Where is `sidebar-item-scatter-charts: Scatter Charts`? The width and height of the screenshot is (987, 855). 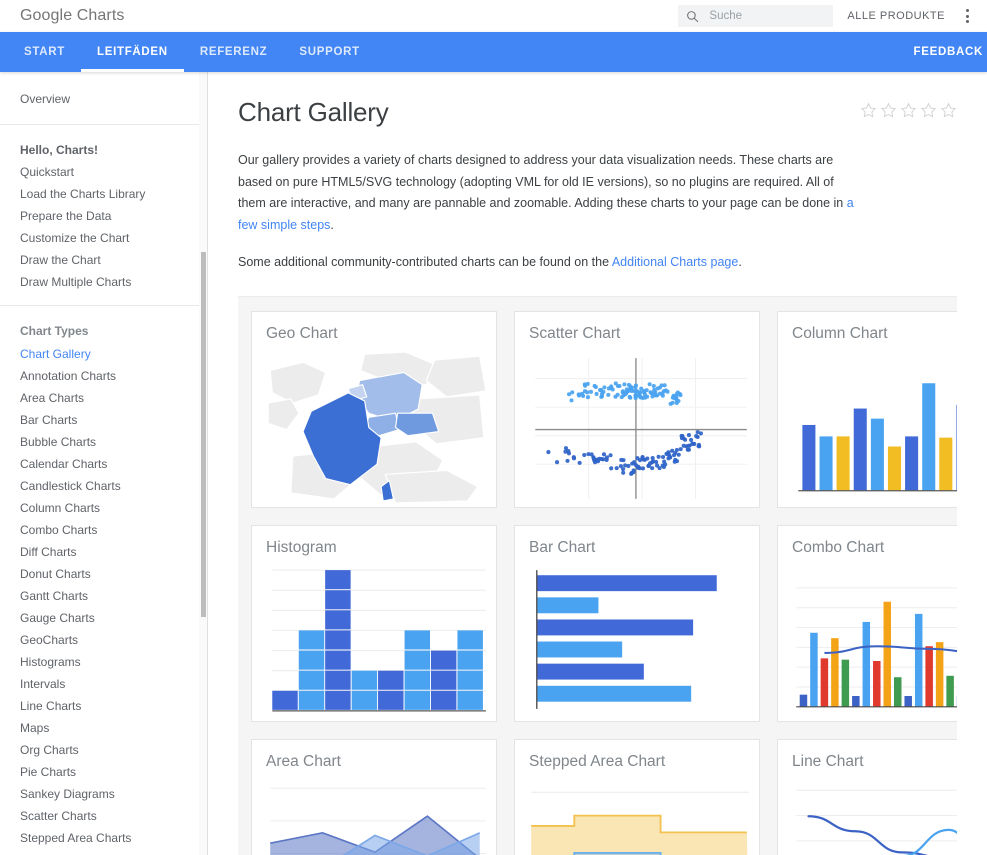
sidebar-item-scatter-charts: Scatter Charts is located at coordinates (113, 816).